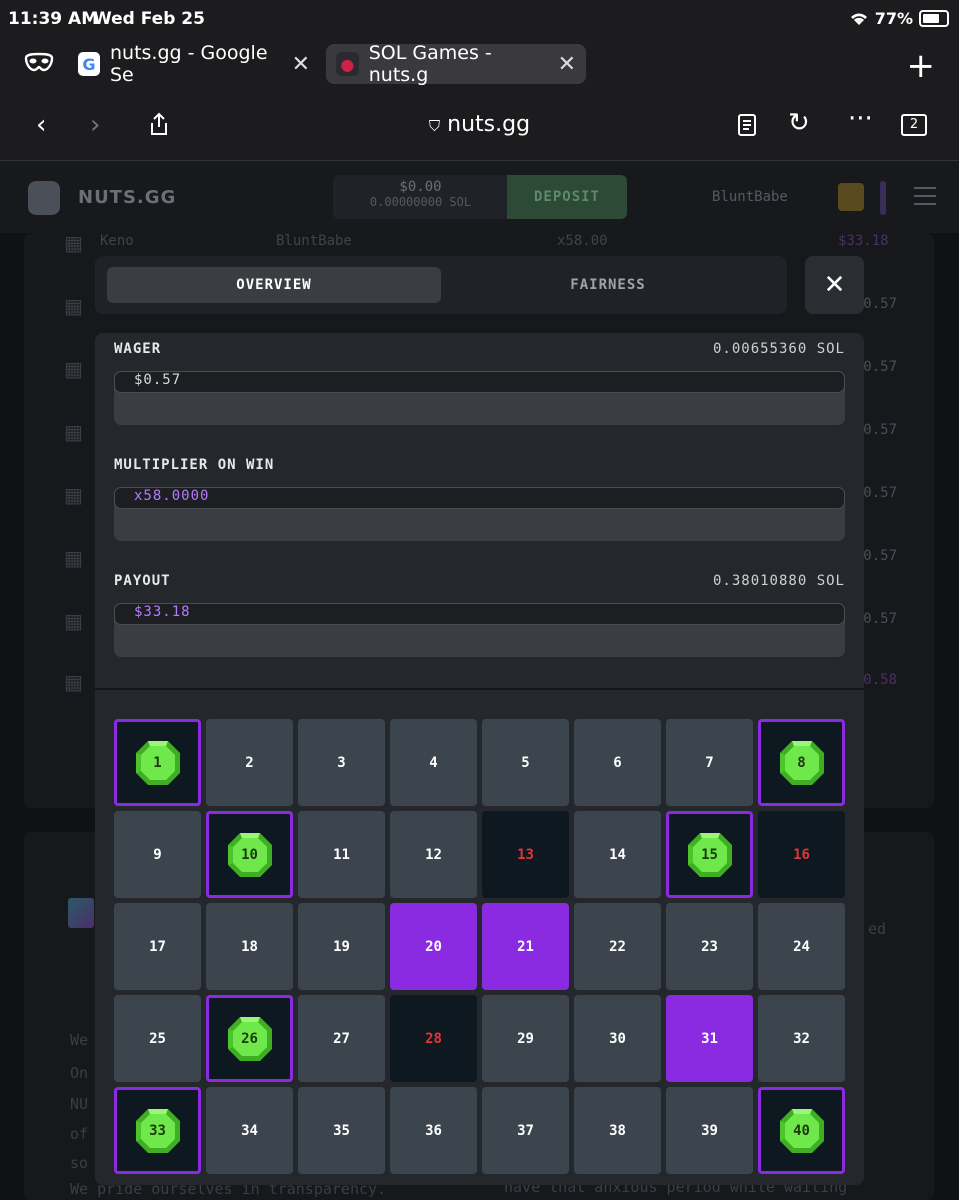 The height and width of the screenshot is (1200, 959). I want to click on keno-tile: 17, so click(157, 946).